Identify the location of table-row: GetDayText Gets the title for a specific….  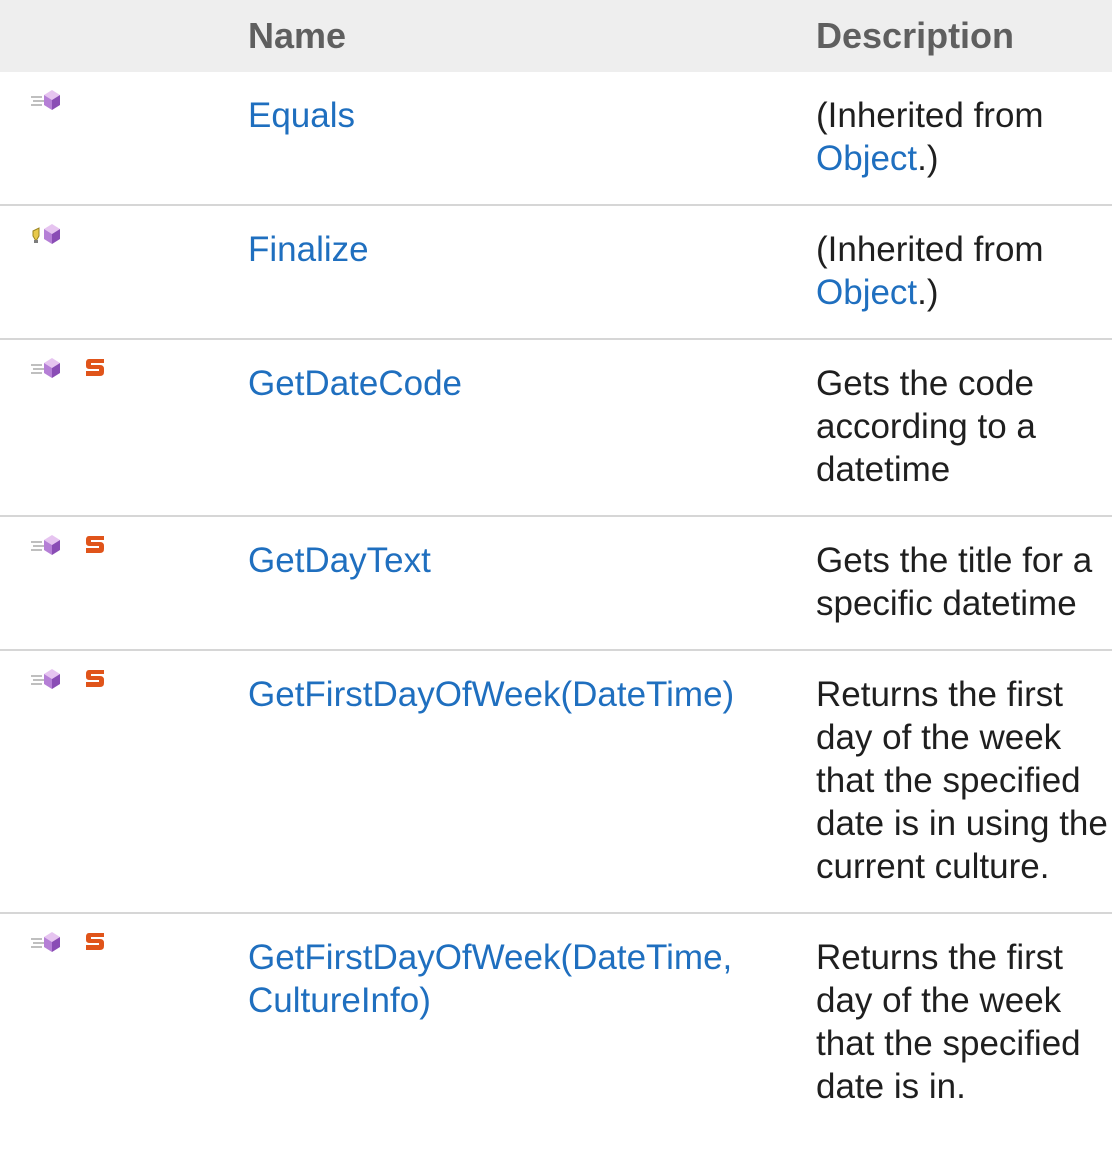
(556, 583).